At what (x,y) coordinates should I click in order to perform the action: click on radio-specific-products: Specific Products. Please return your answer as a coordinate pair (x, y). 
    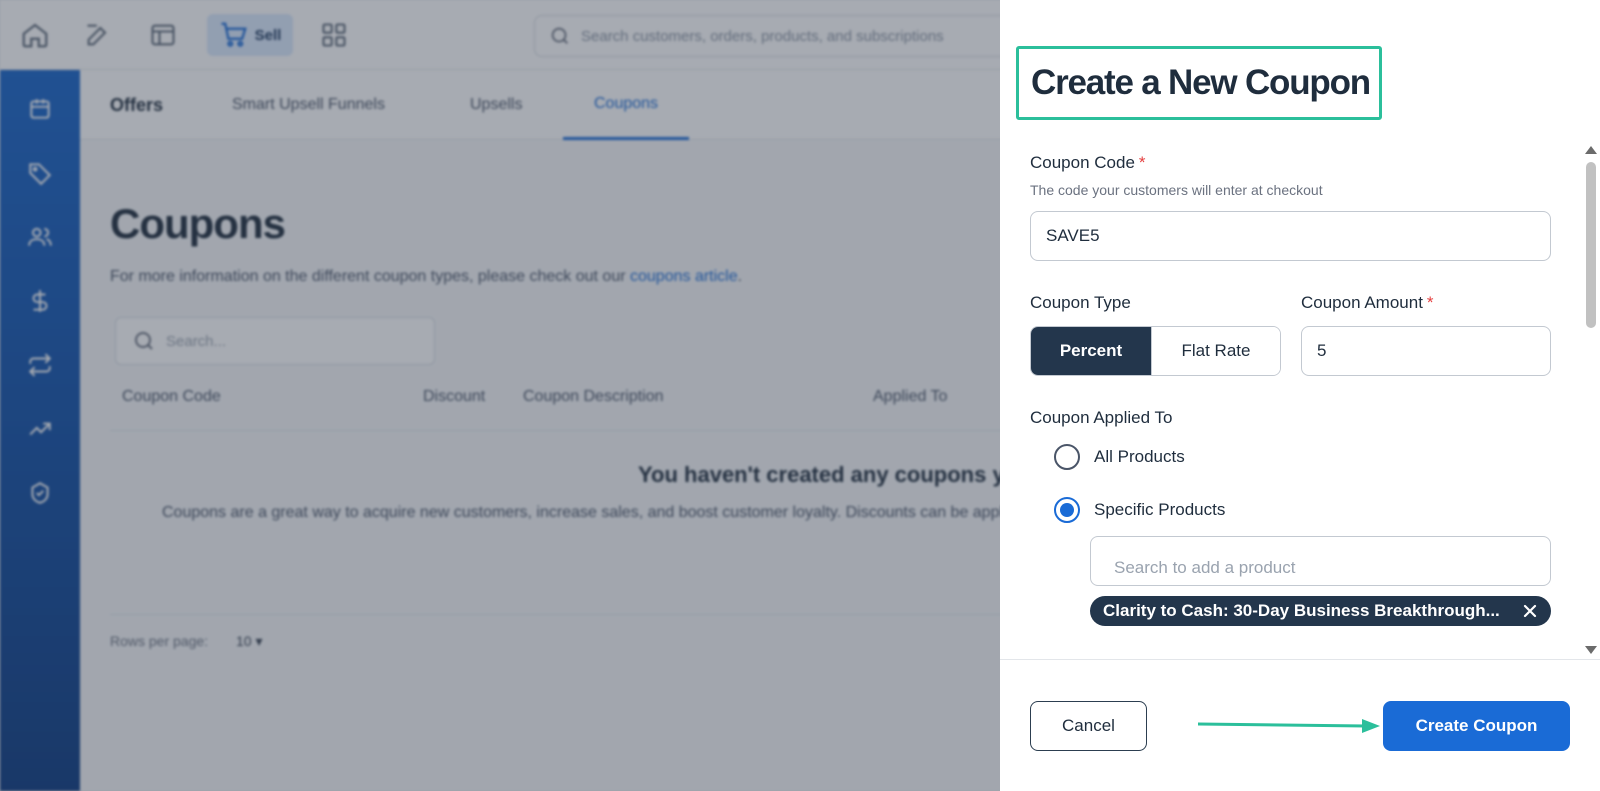
    Looking at the image, I should click on (1139, 510).